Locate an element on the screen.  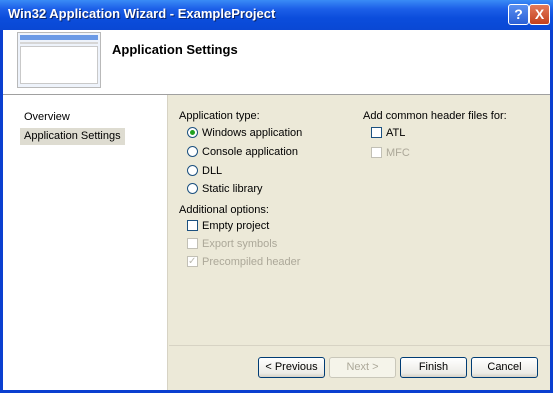
finish-button: Finish is located at coordinates (433, 367).